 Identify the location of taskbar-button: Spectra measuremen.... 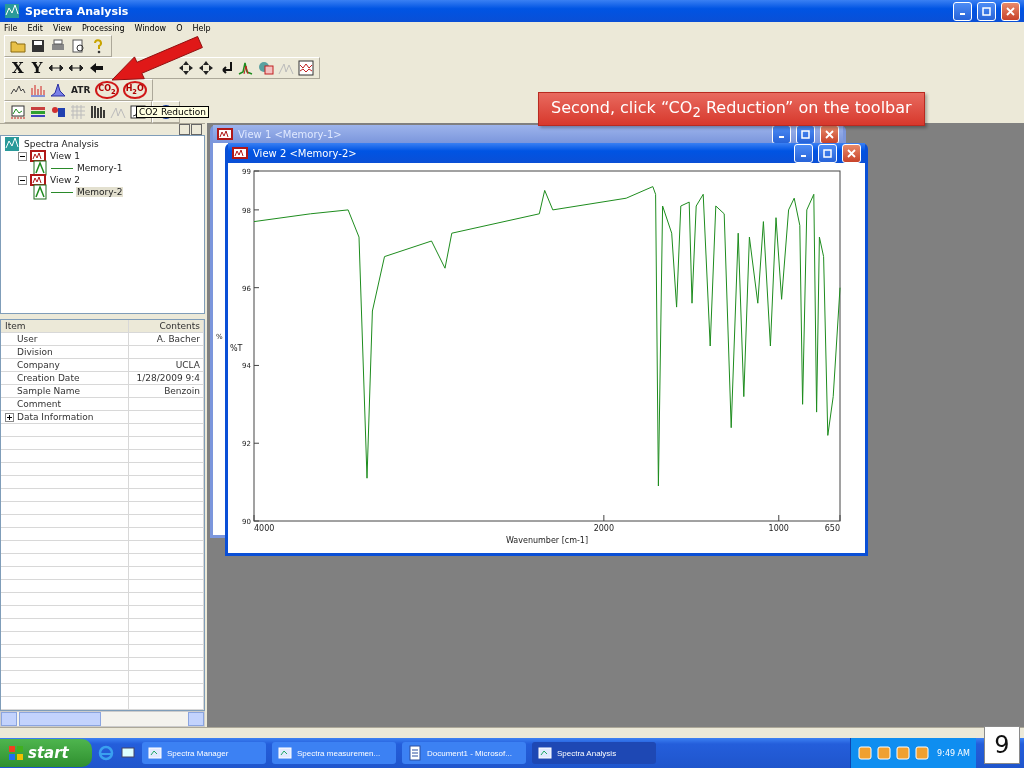
(334, 753).